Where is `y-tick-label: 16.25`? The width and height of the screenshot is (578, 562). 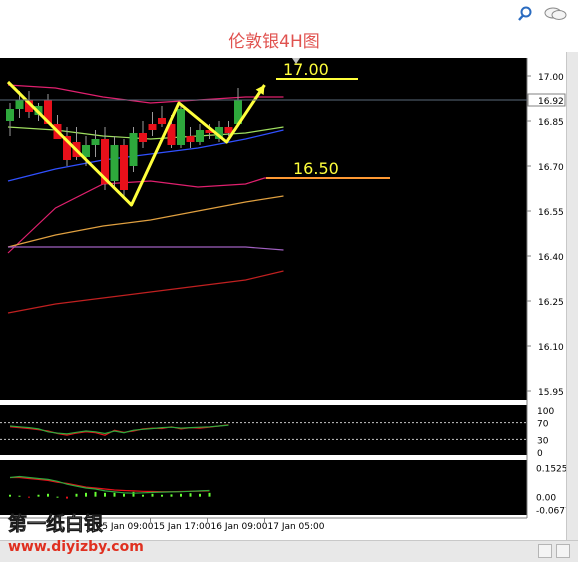
y-tick-label: 16.25 is located at coordinates (551, 303).